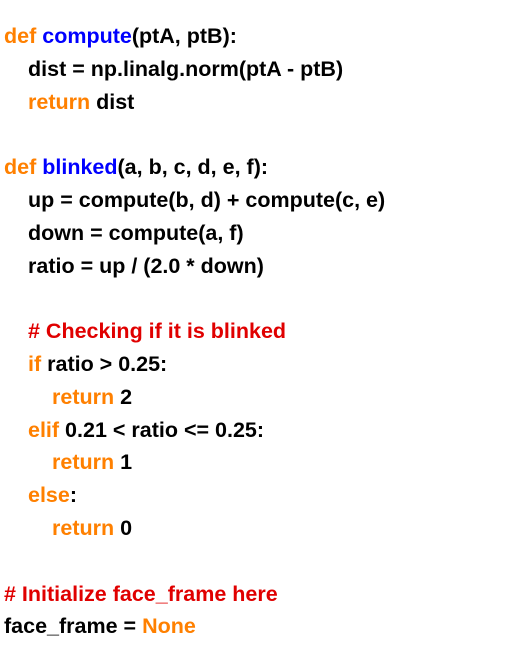  I want to click on code-line-def-blinked: def blinked(a, b, c, d, e, f):, so click(263, 167).